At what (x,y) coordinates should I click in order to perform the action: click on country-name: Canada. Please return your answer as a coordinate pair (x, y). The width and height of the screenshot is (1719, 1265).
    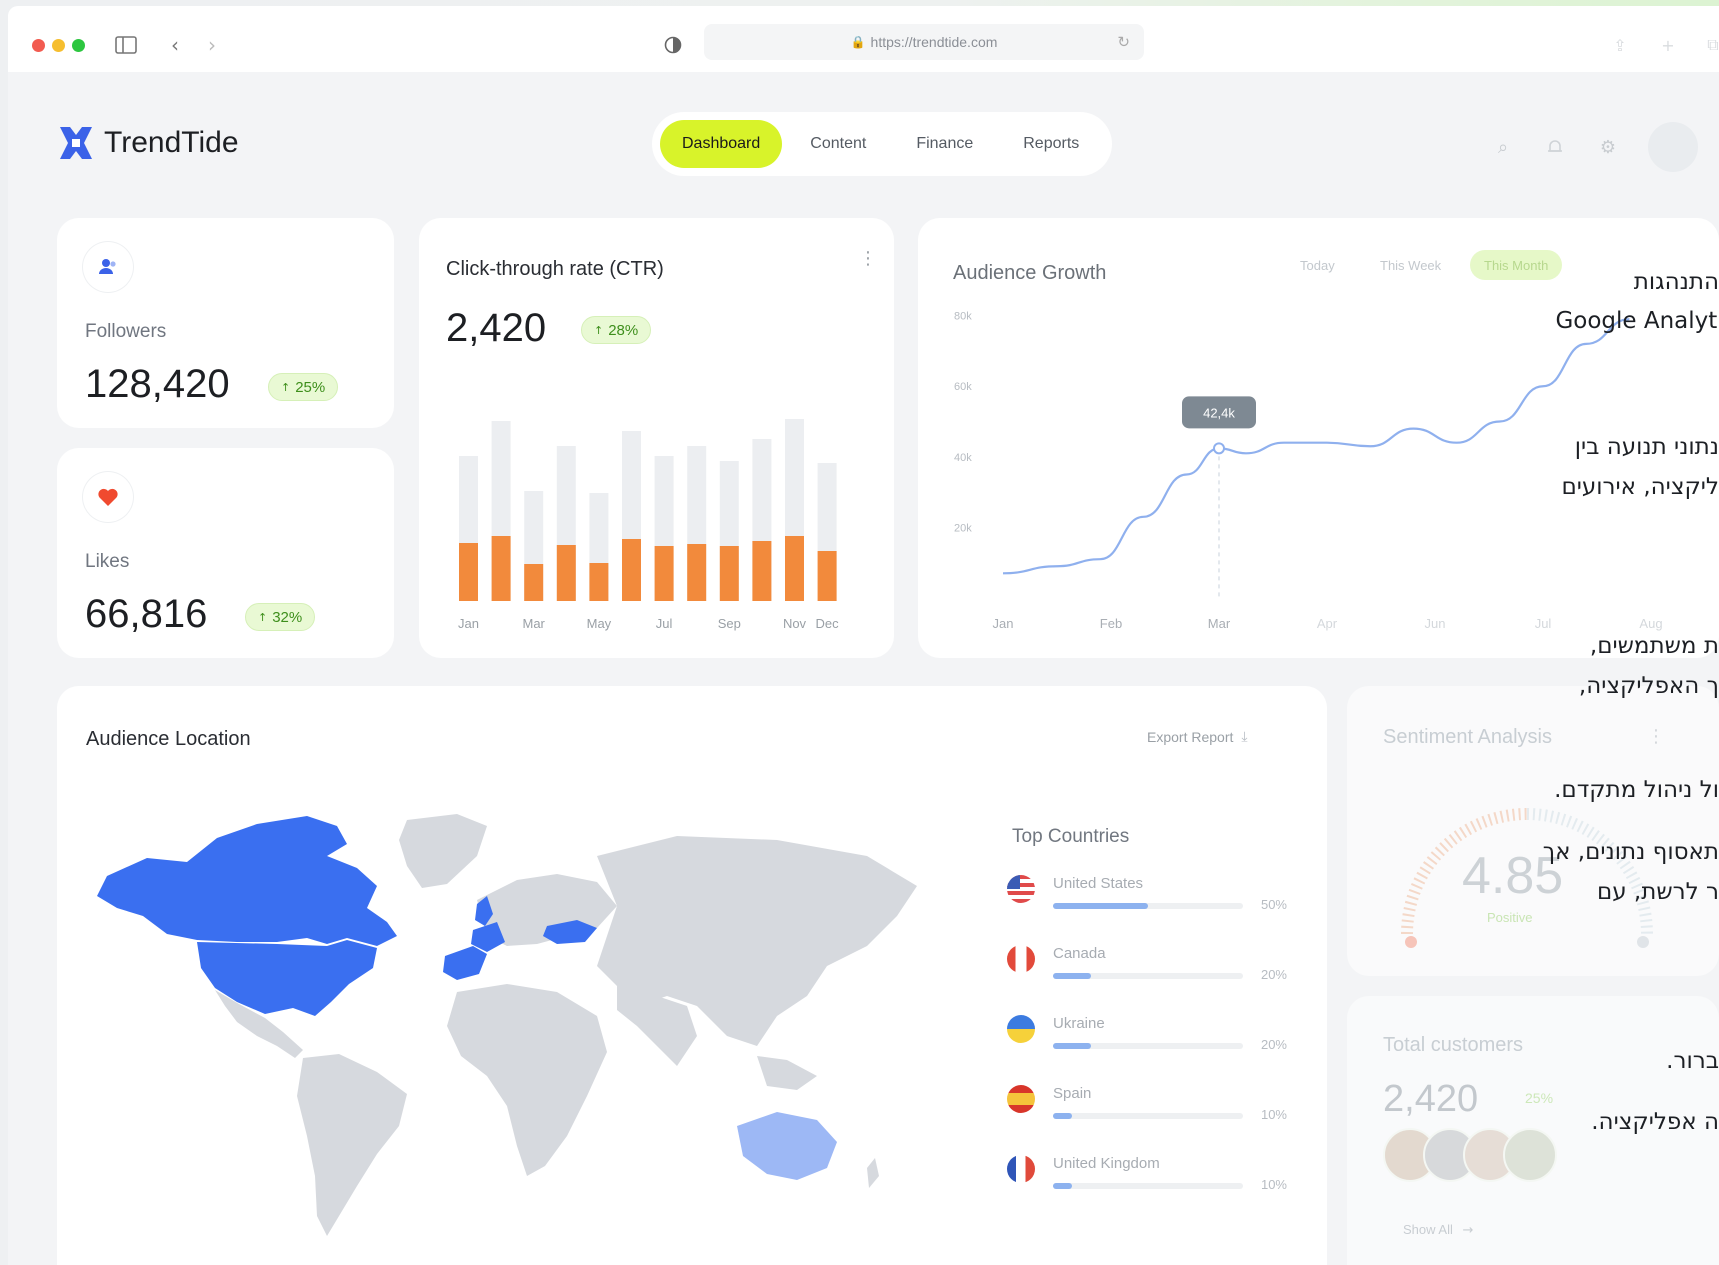
    Looking at the image, I should click on (1079, 953).